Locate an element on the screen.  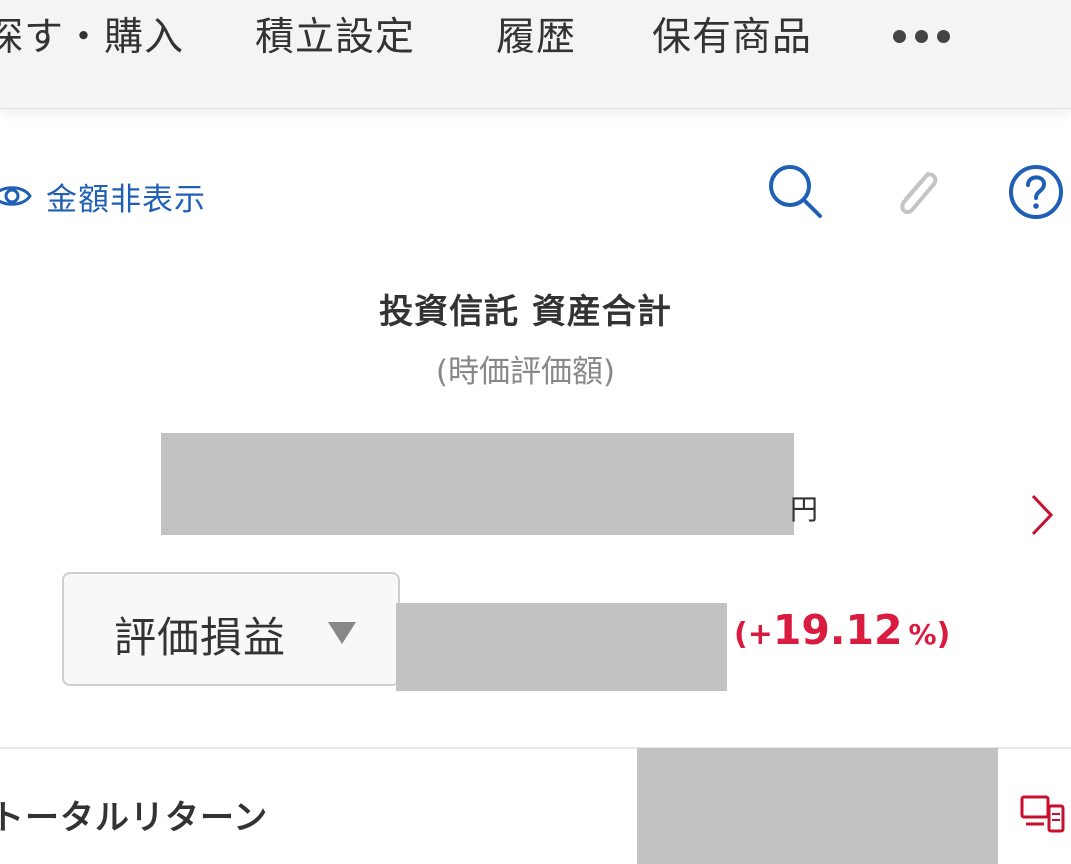
more-dots-icon is located at coordinates (928, 38).